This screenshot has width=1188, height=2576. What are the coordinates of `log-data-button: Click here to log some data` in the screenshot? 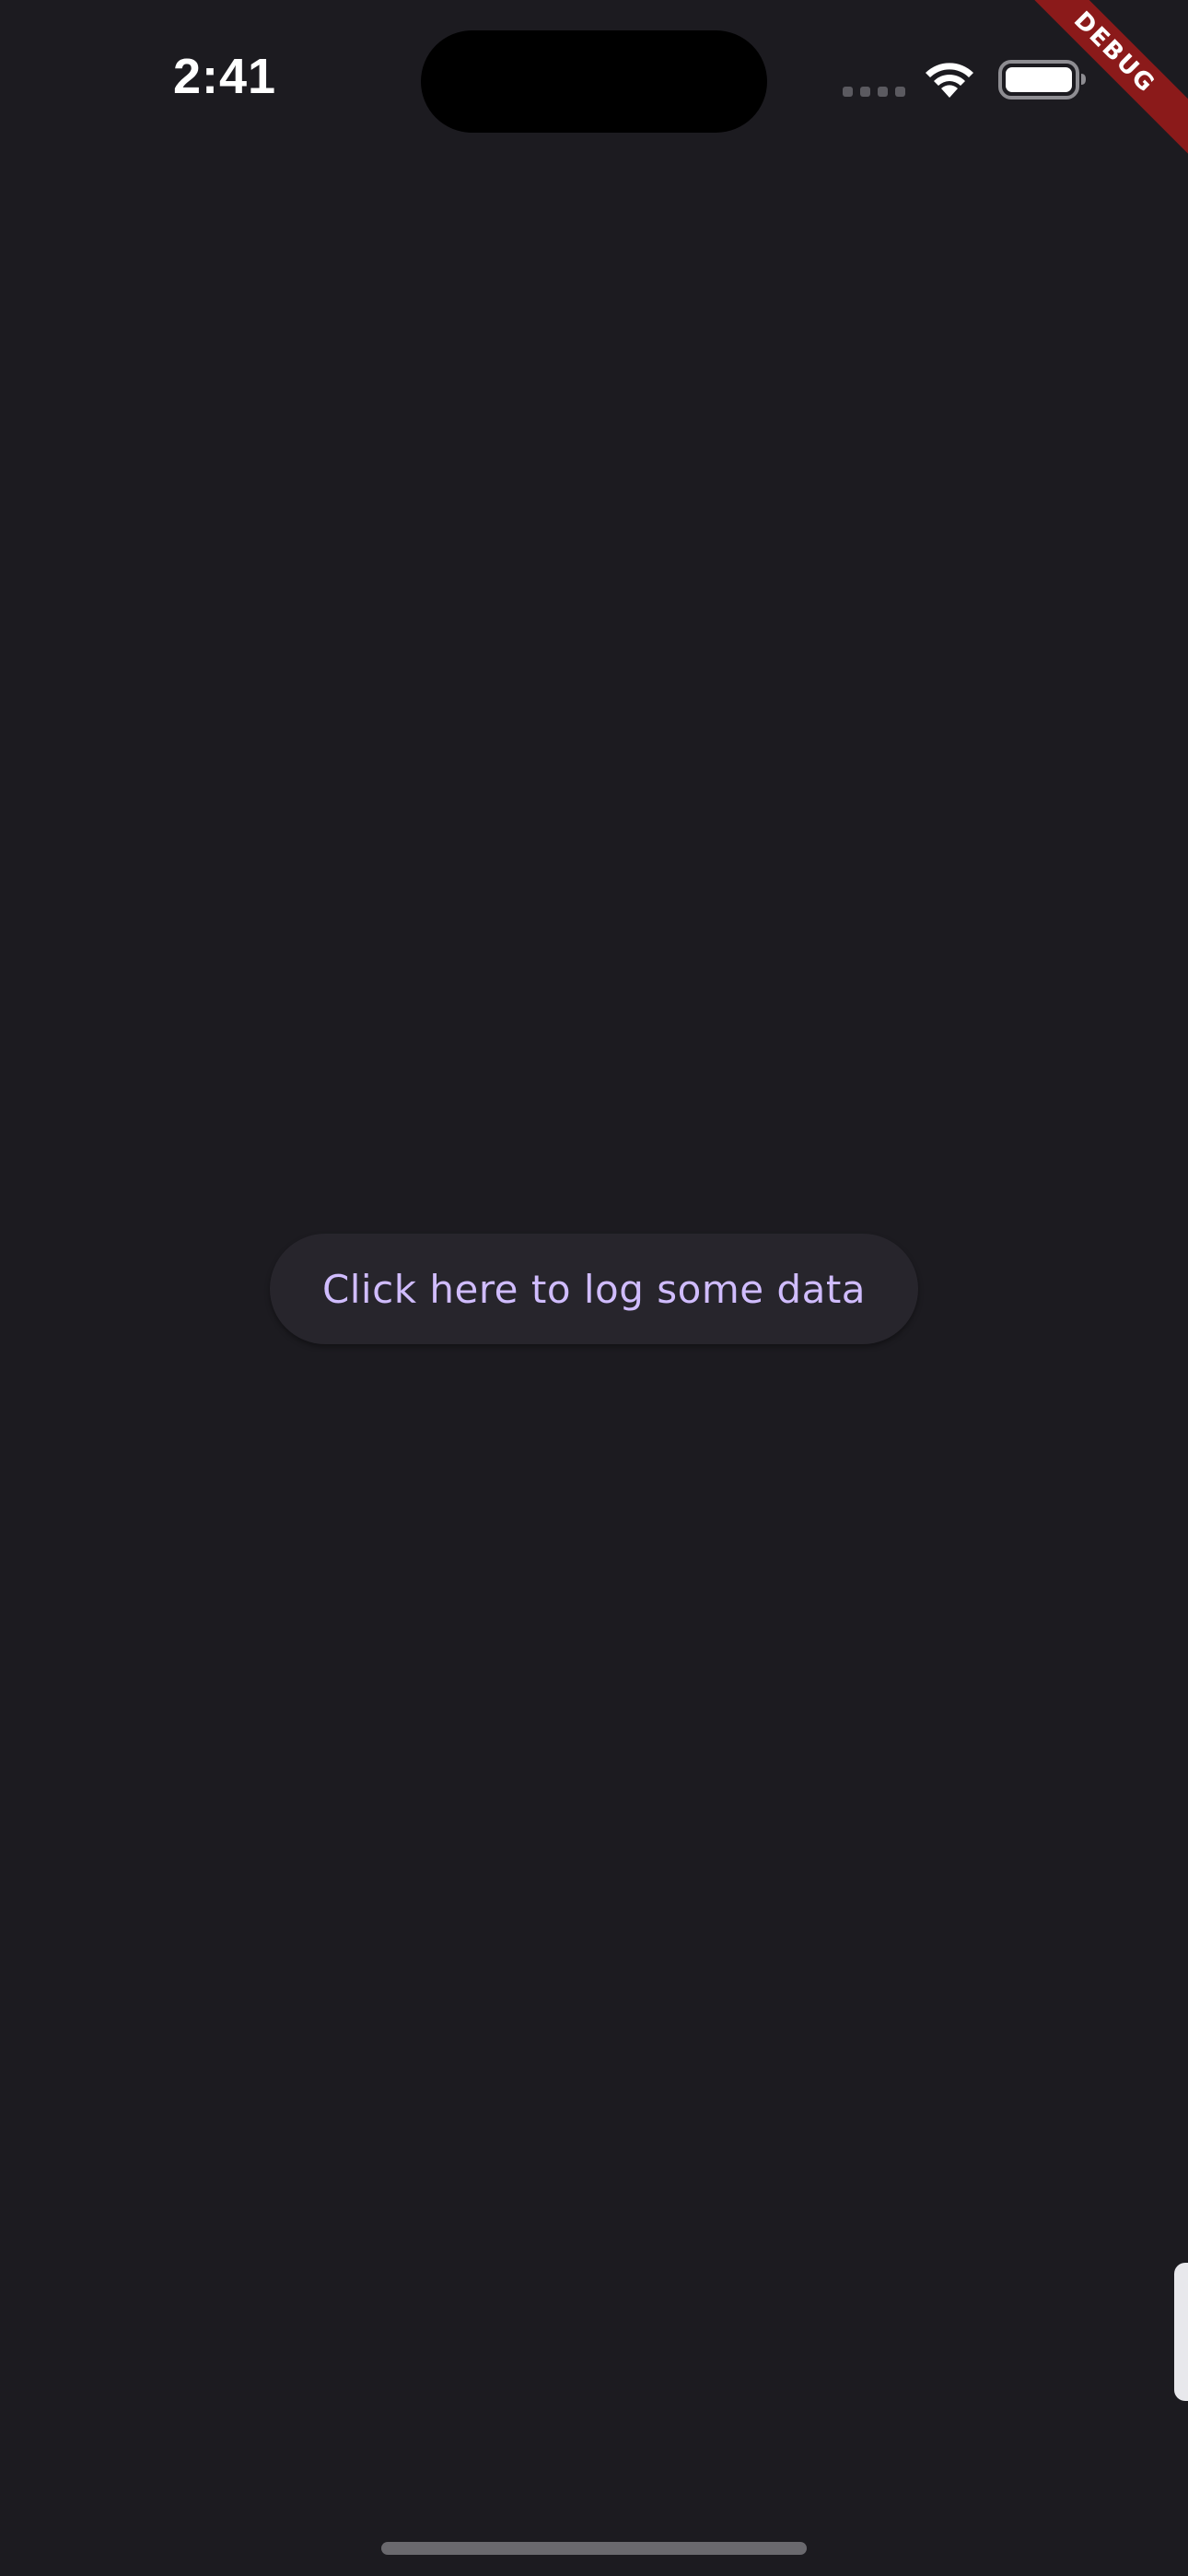 It's located at (594, 1289).